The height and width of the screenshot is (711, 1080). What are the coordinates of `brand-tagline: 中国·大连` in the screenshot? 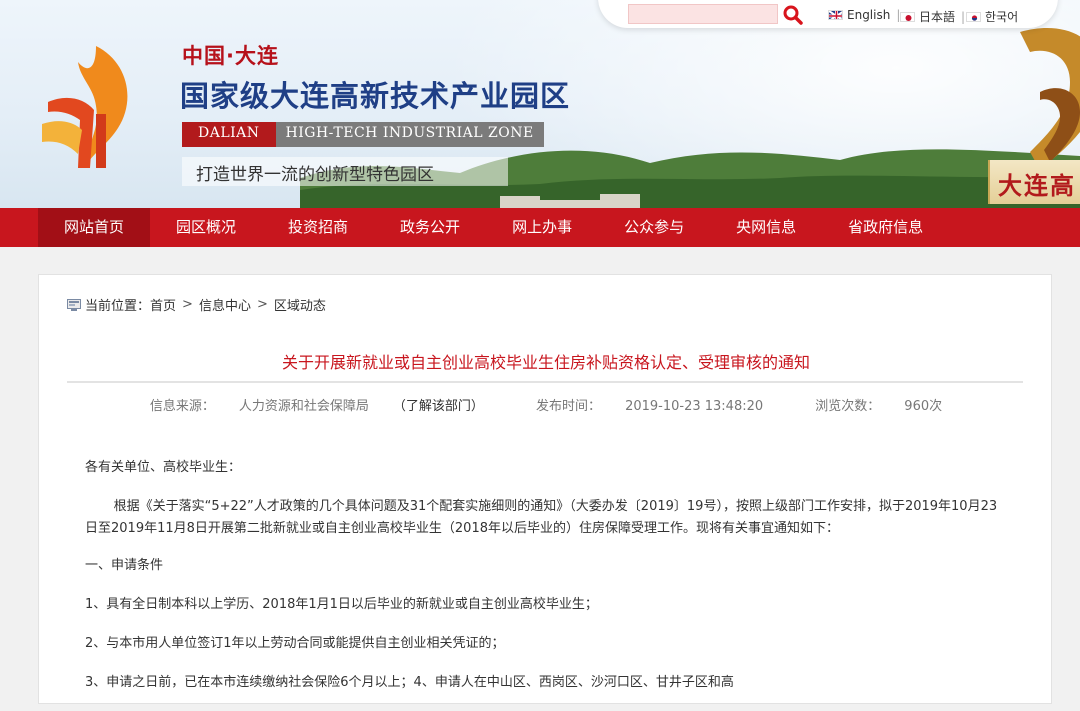 It's located at (230, 56).